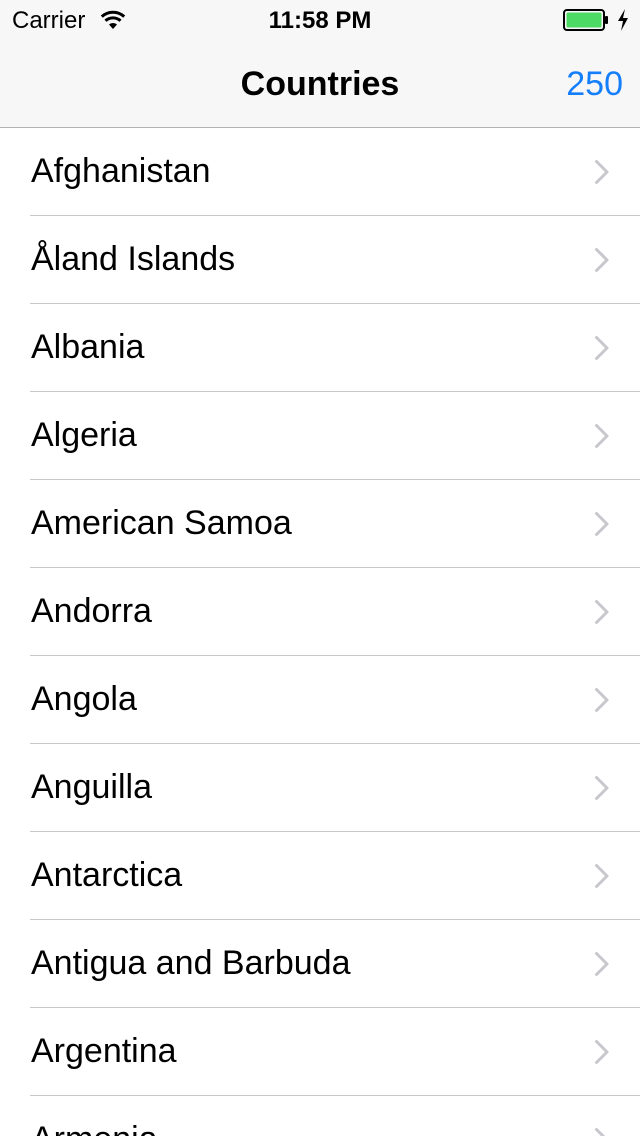 This screenshot has width=640, height=1136. What do you see at coordinates (320, 172) in the screenshot?
I see `country-row: Afghanistan` at bounding box center [320, 172].